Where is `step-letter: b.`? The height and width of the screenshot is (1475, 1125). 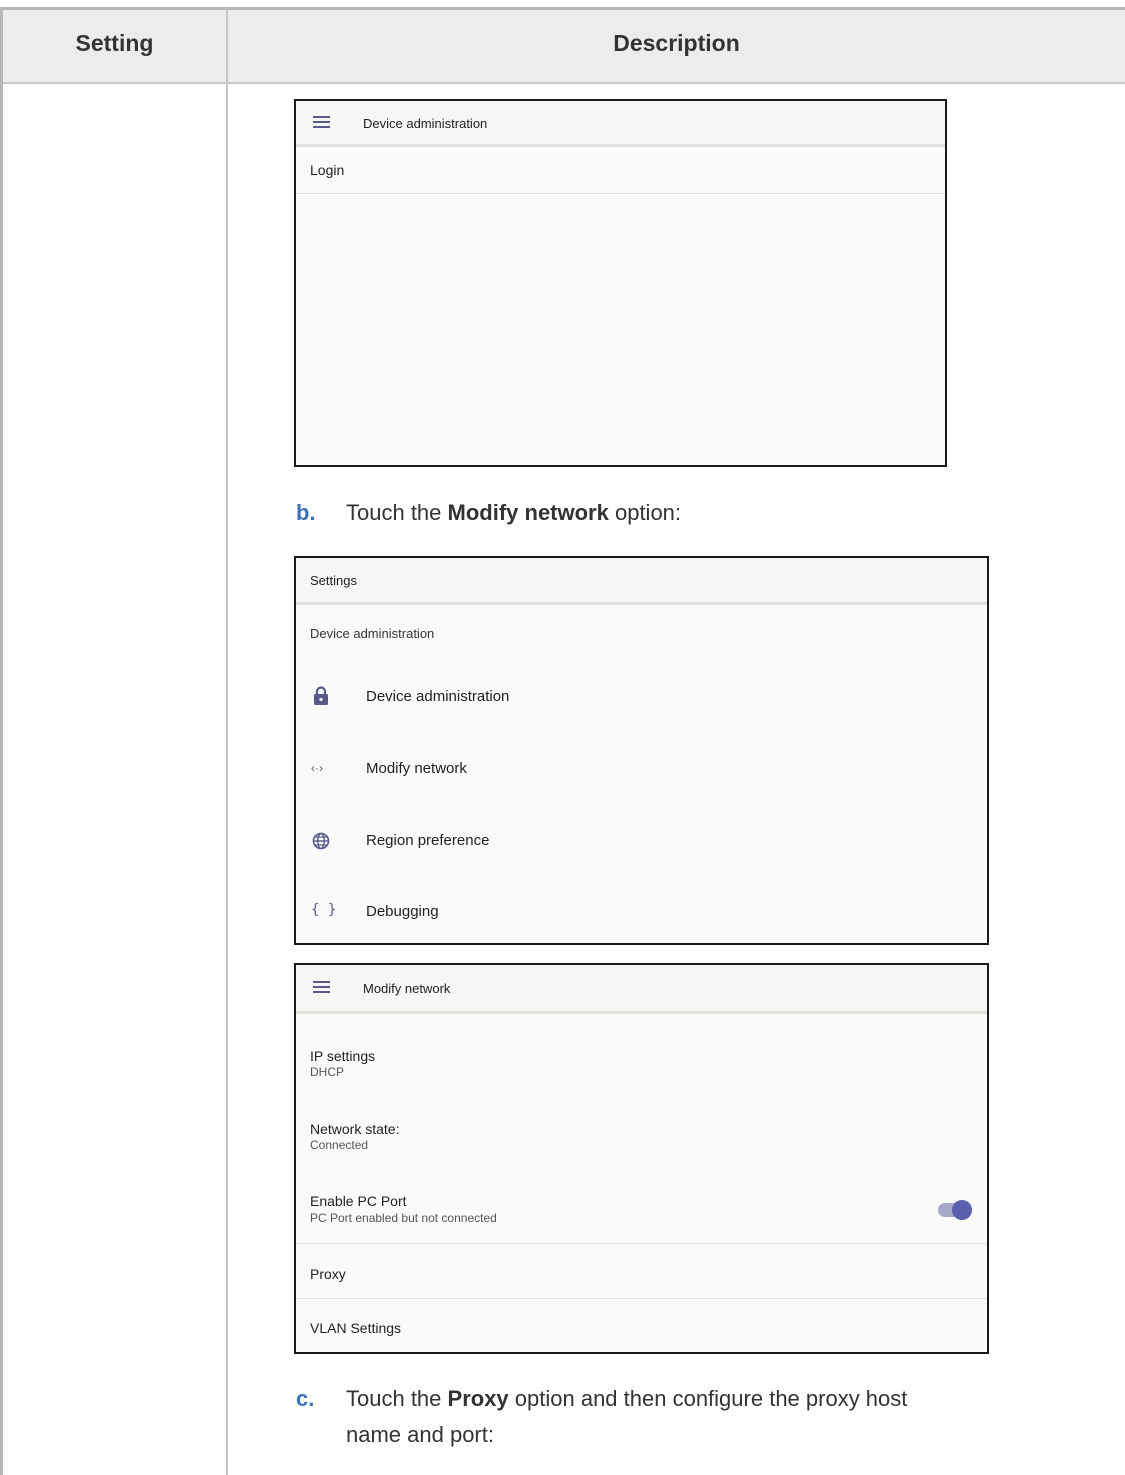
step-letter: b. is located at coordinates (306, 512).